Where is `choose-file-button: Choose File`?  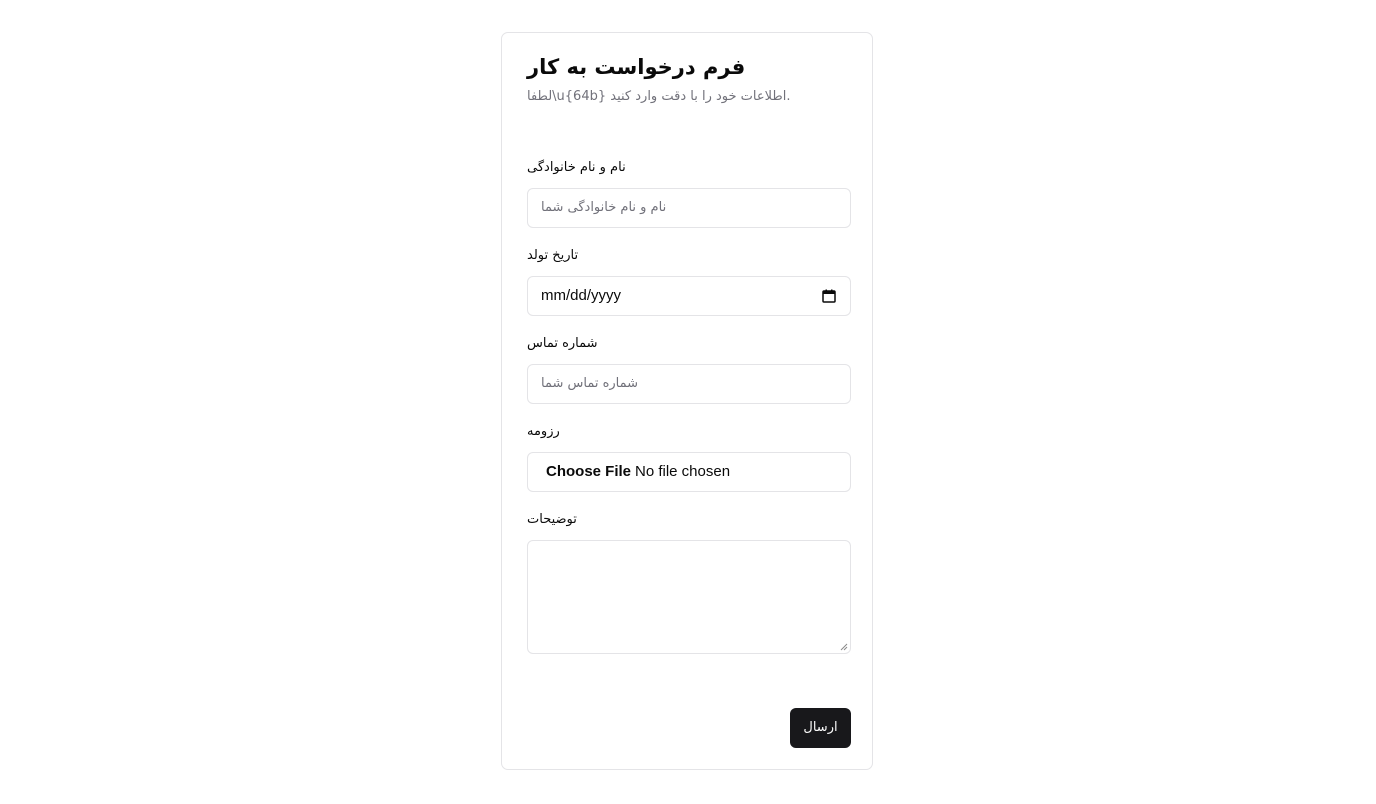 choose-file-button: Choose File is located at coordinates (588, 472).